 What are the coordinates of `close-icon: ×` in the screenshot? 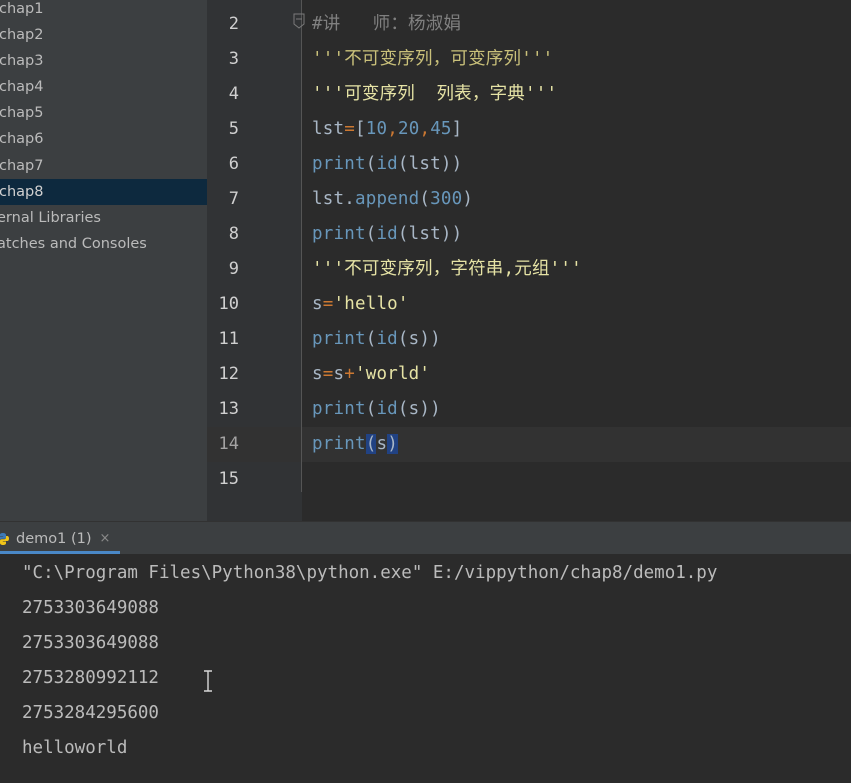 It's located at (105, 538).